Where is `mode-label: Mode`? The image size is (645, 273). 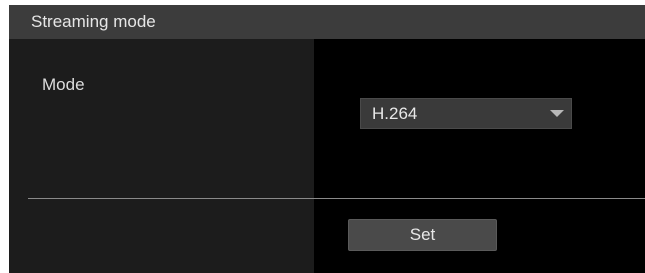
mode-label: Mode is located at coordinates (63, 84).